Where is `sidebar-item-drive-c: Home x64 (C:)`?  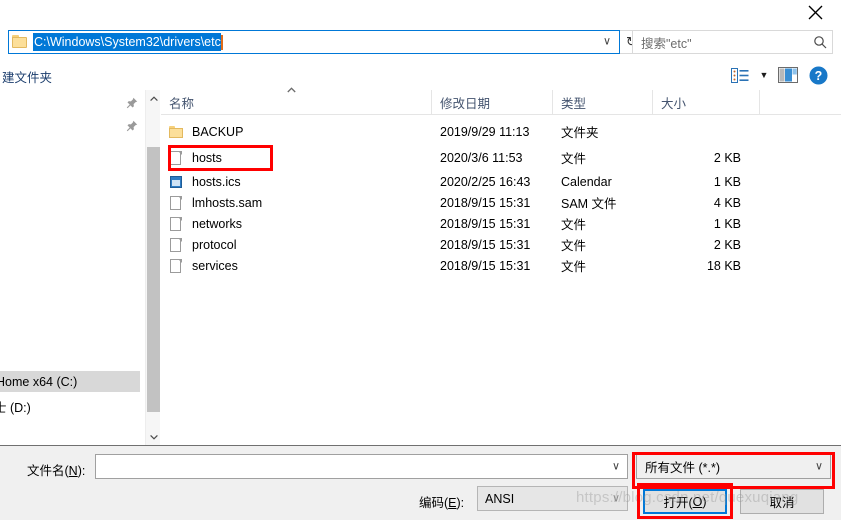 sidebar-item-drive-c: Home x64 (C:) is located at coordinates (70, 381).